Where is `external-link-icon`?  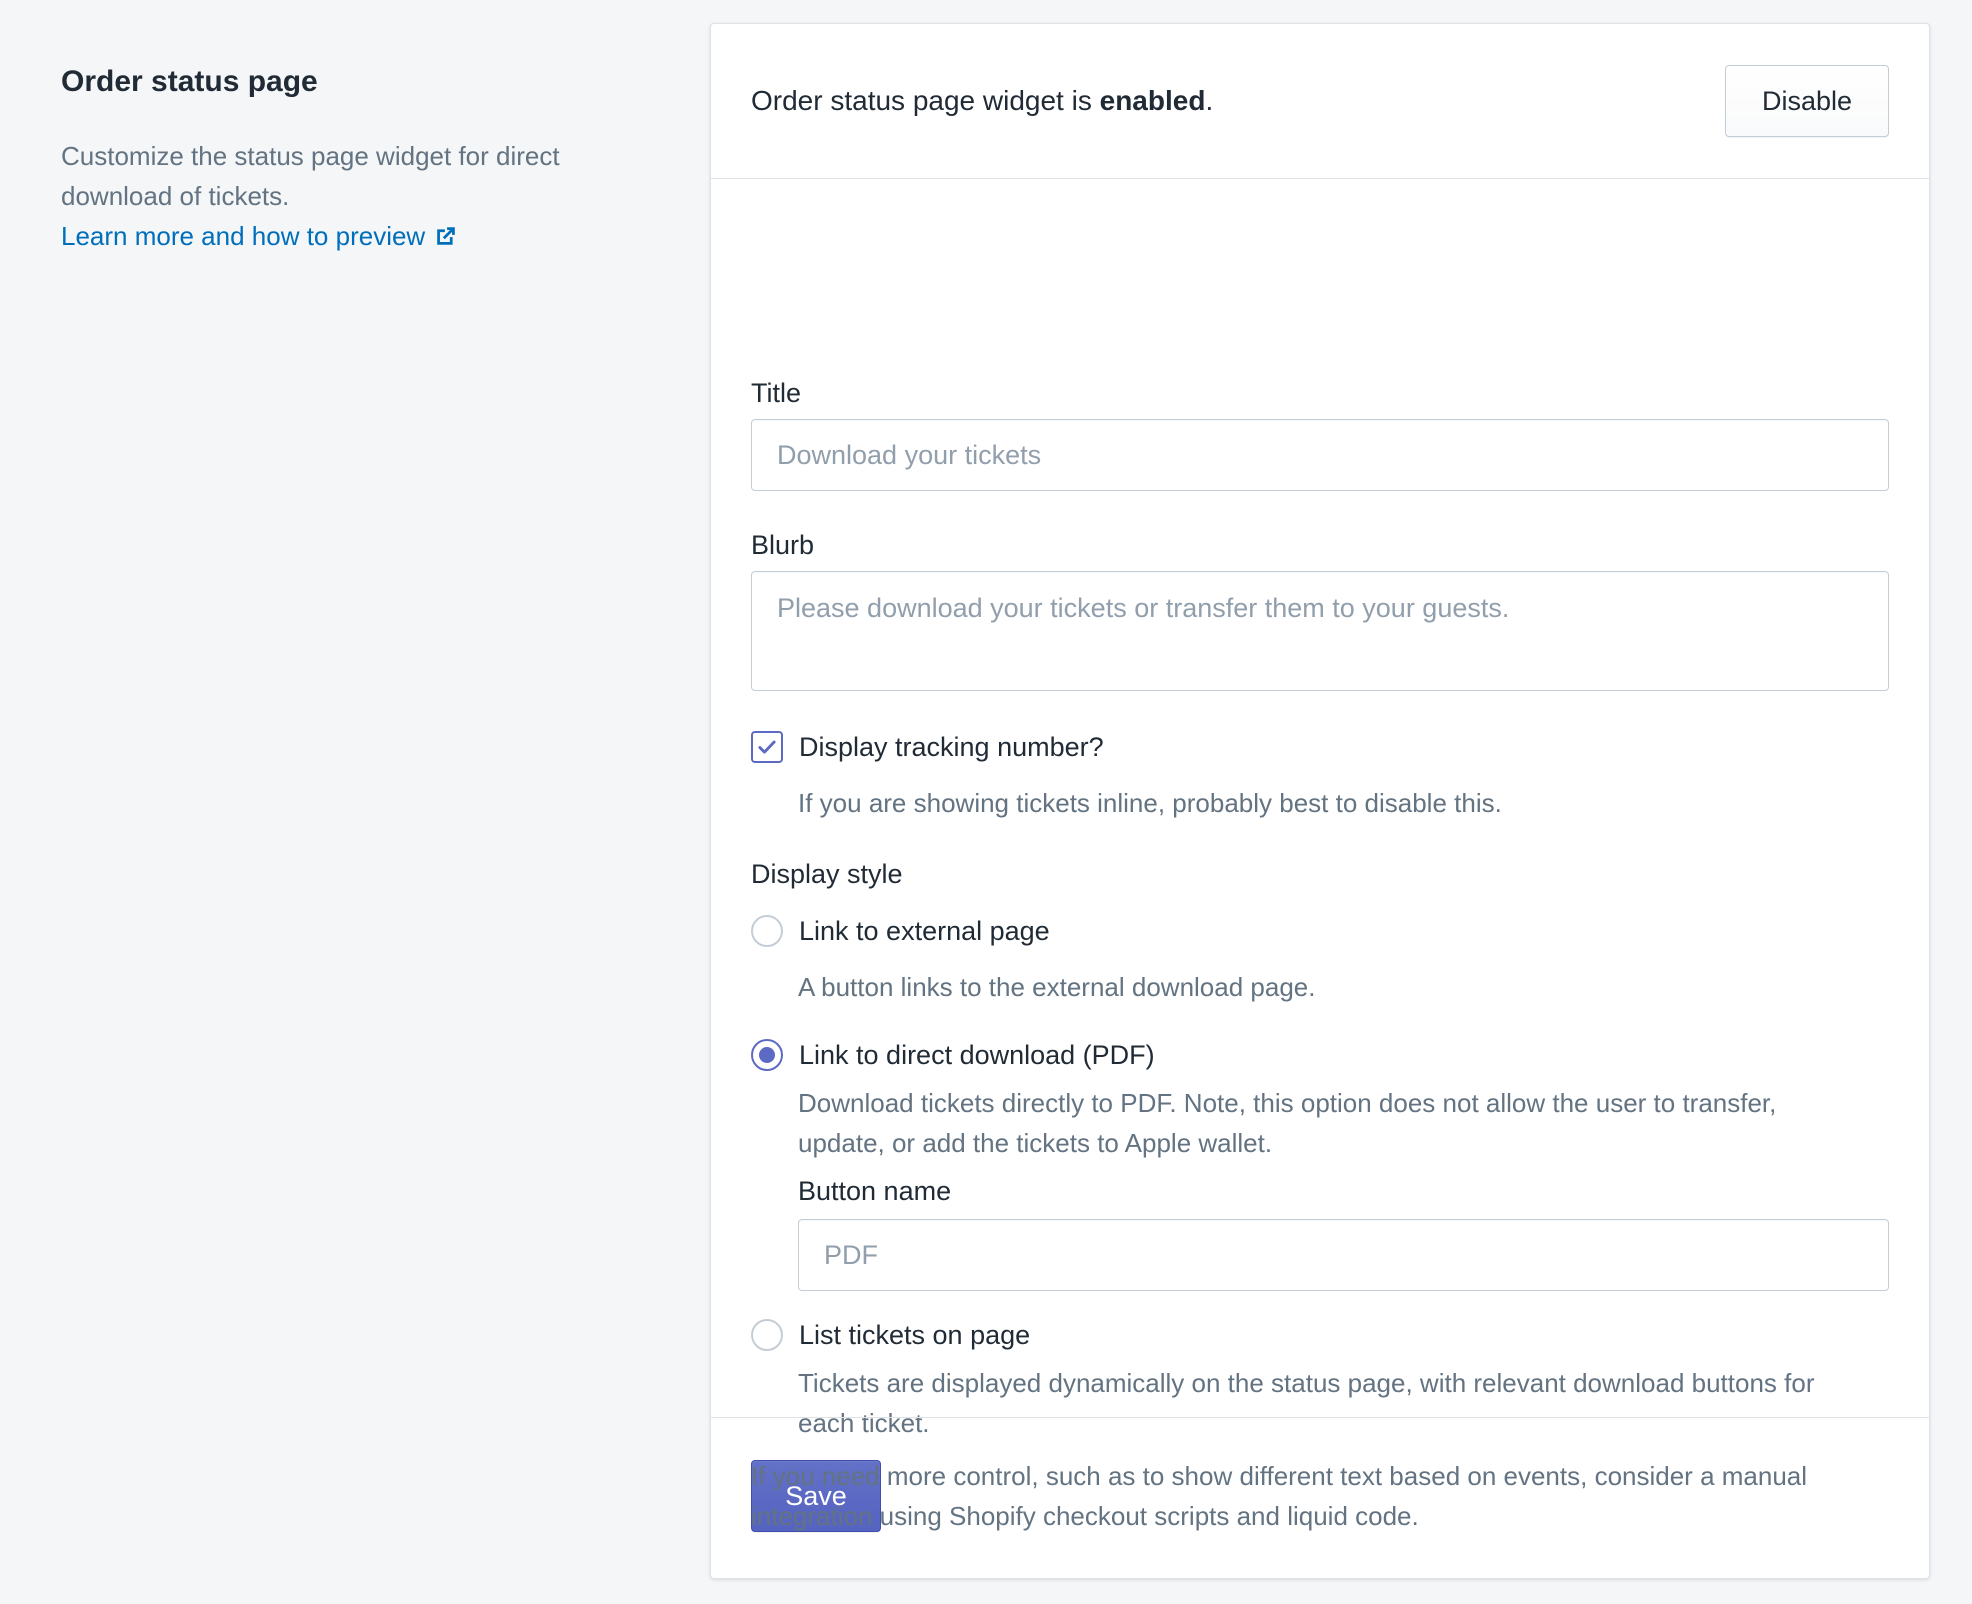
external-link-icon is located at coordinates (446, 236).